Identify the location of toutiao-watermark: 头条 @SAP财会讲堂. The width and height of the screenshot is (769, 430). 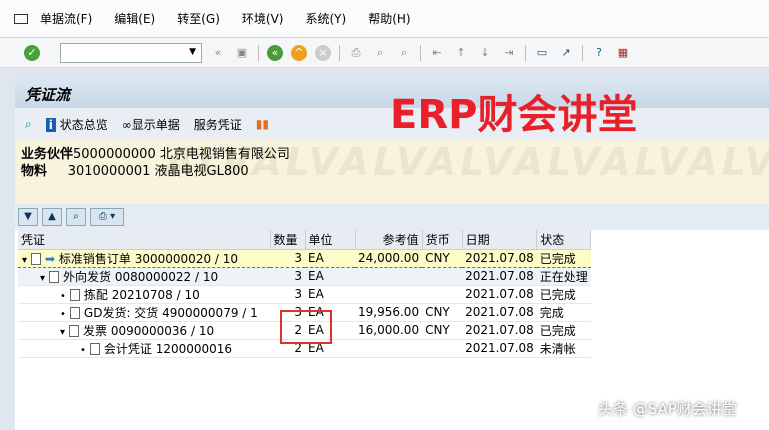
(667, 409).